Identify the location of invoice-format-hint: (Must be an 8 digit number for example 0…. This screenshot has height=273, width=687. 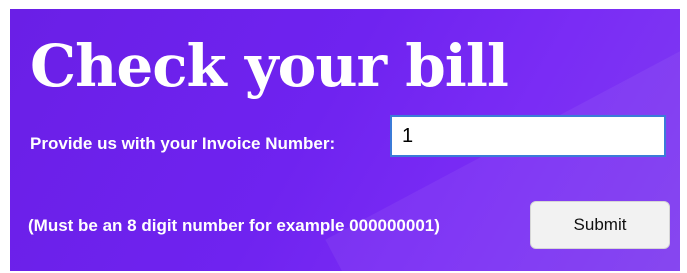
(234, 225).